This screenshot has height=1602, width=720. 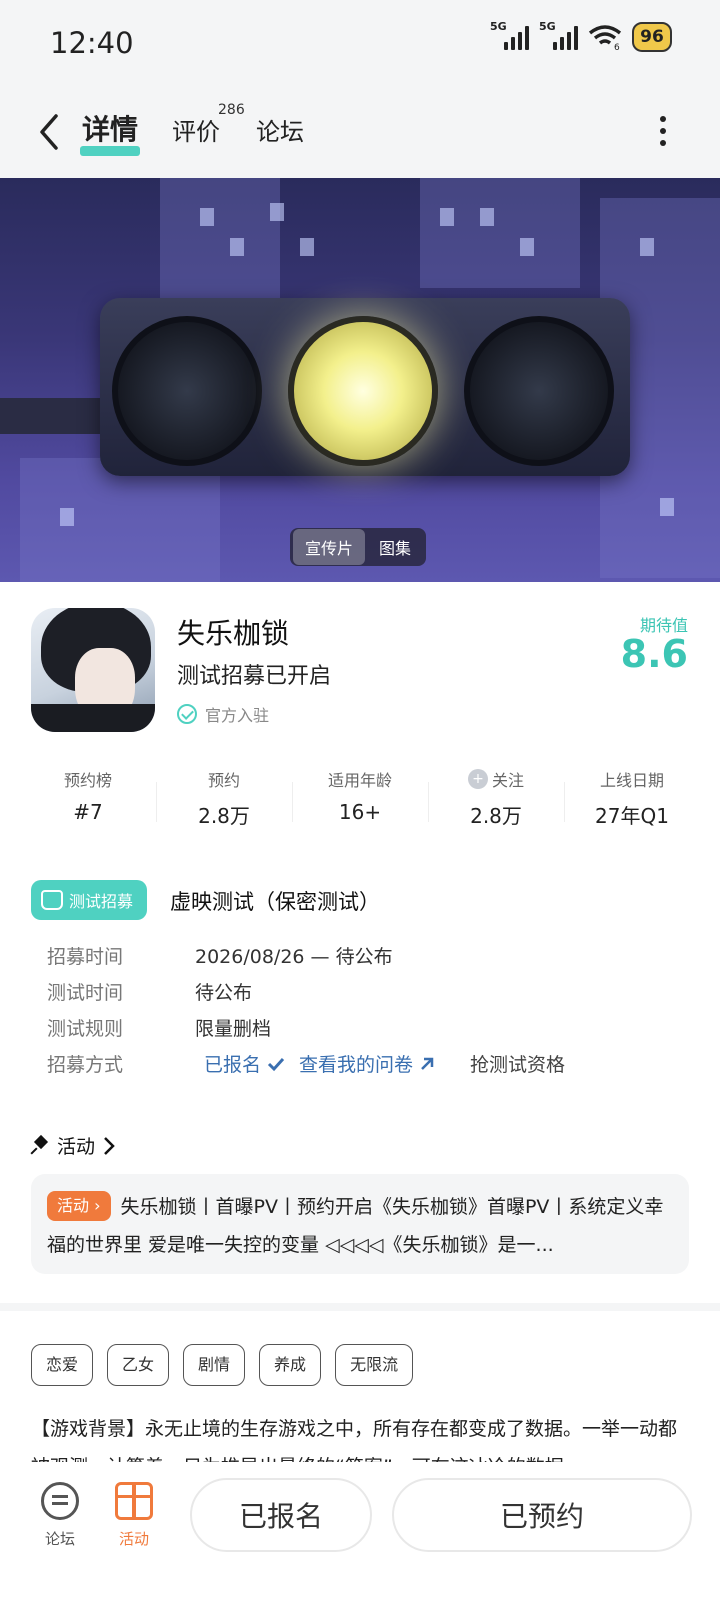 I want to click on bottom-activity: 活动, so click(x=134, y=1515).